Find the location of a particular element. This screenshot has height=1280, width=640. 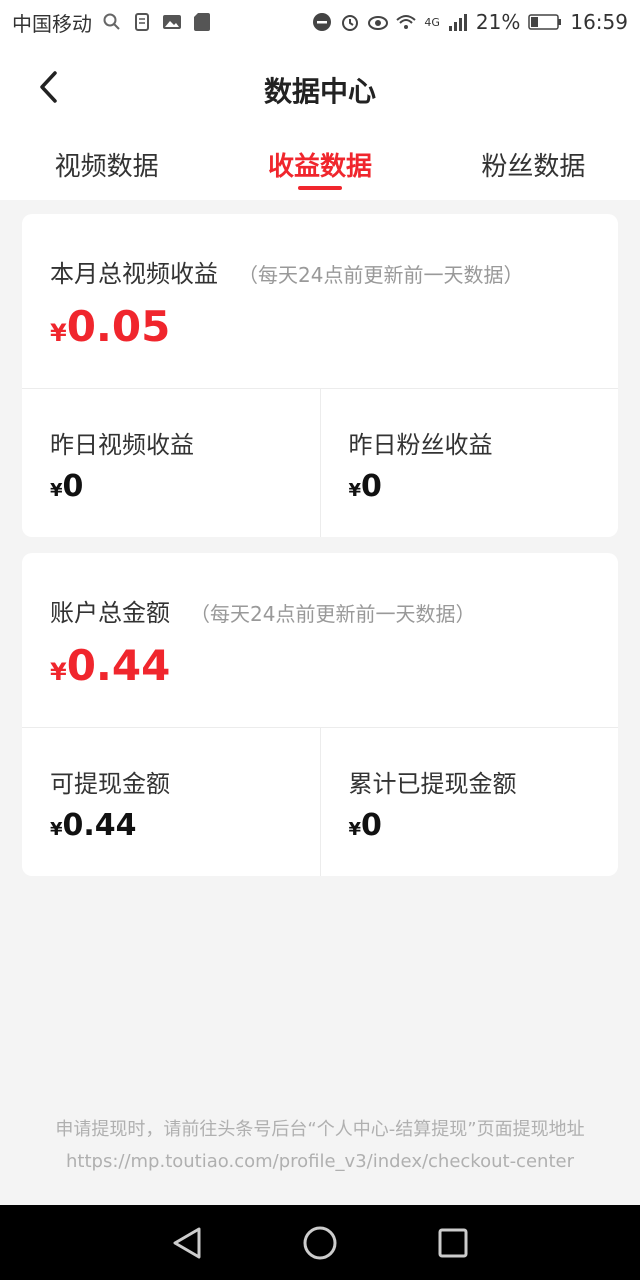

dnd-icon is located at coordinates (322, 22).